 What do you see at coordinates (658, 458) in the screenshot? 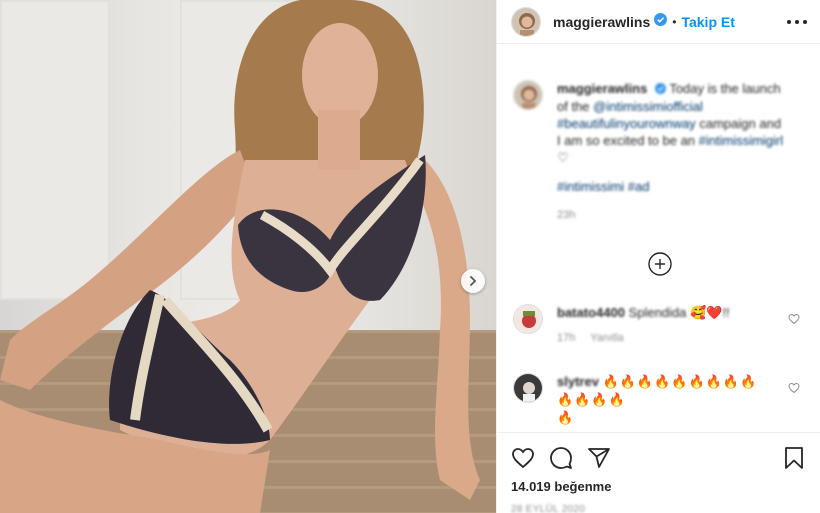
I see `action-icons` at bounding box center [658, 458].